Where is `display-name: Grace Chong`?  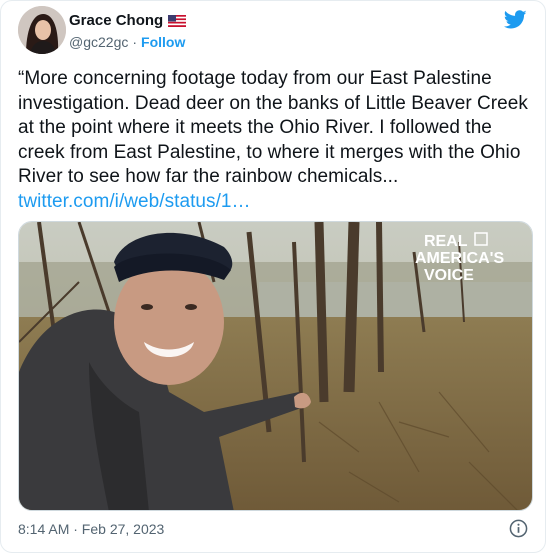 display-name: Grace Chong is located at coordinates (116, 20).